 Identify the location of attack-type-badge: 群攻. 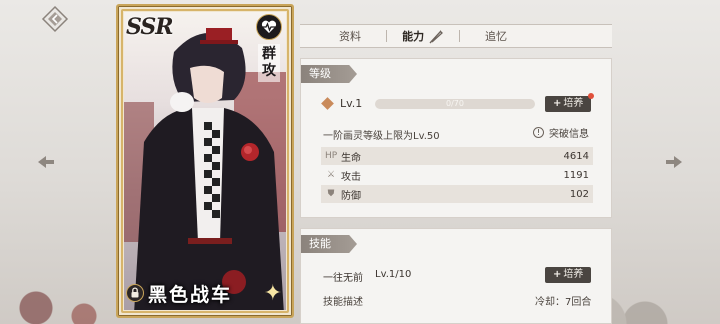
(269, 48).